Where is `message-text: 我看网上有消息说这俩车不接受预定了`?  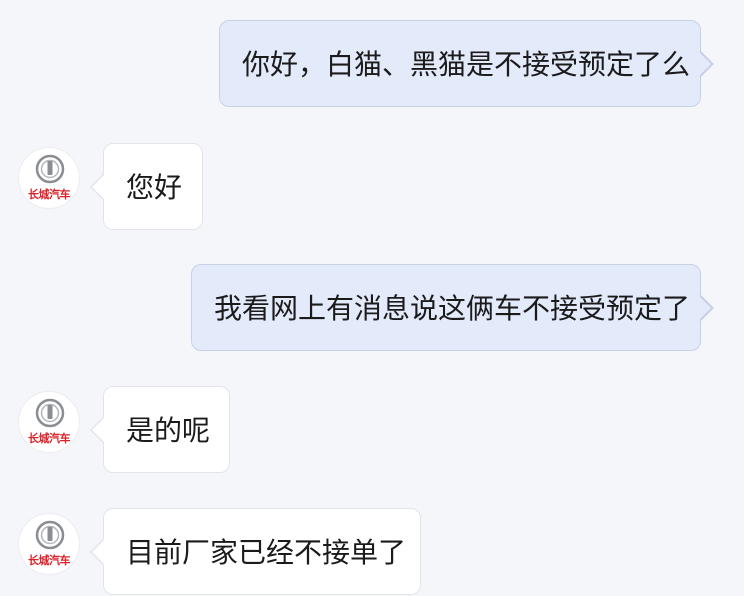 message-text: 我看网上有消息说这俩车不接受预定了 is located at coordinates (452, 308).